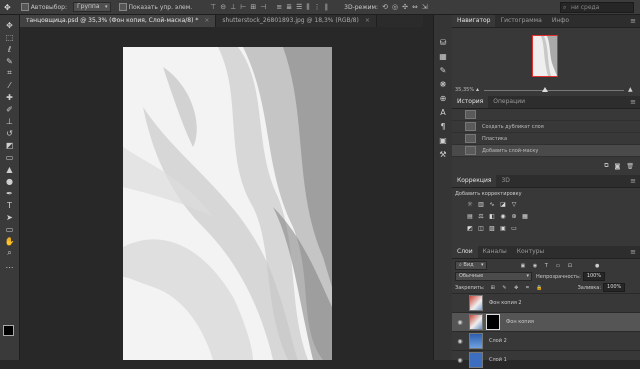 The width and height of the screenshot is (640, 369). What do you see at coordinates (9, 157) in the screenshot?
I see `gradient-tool-icon: ▭` at bounding box center [9, 157].